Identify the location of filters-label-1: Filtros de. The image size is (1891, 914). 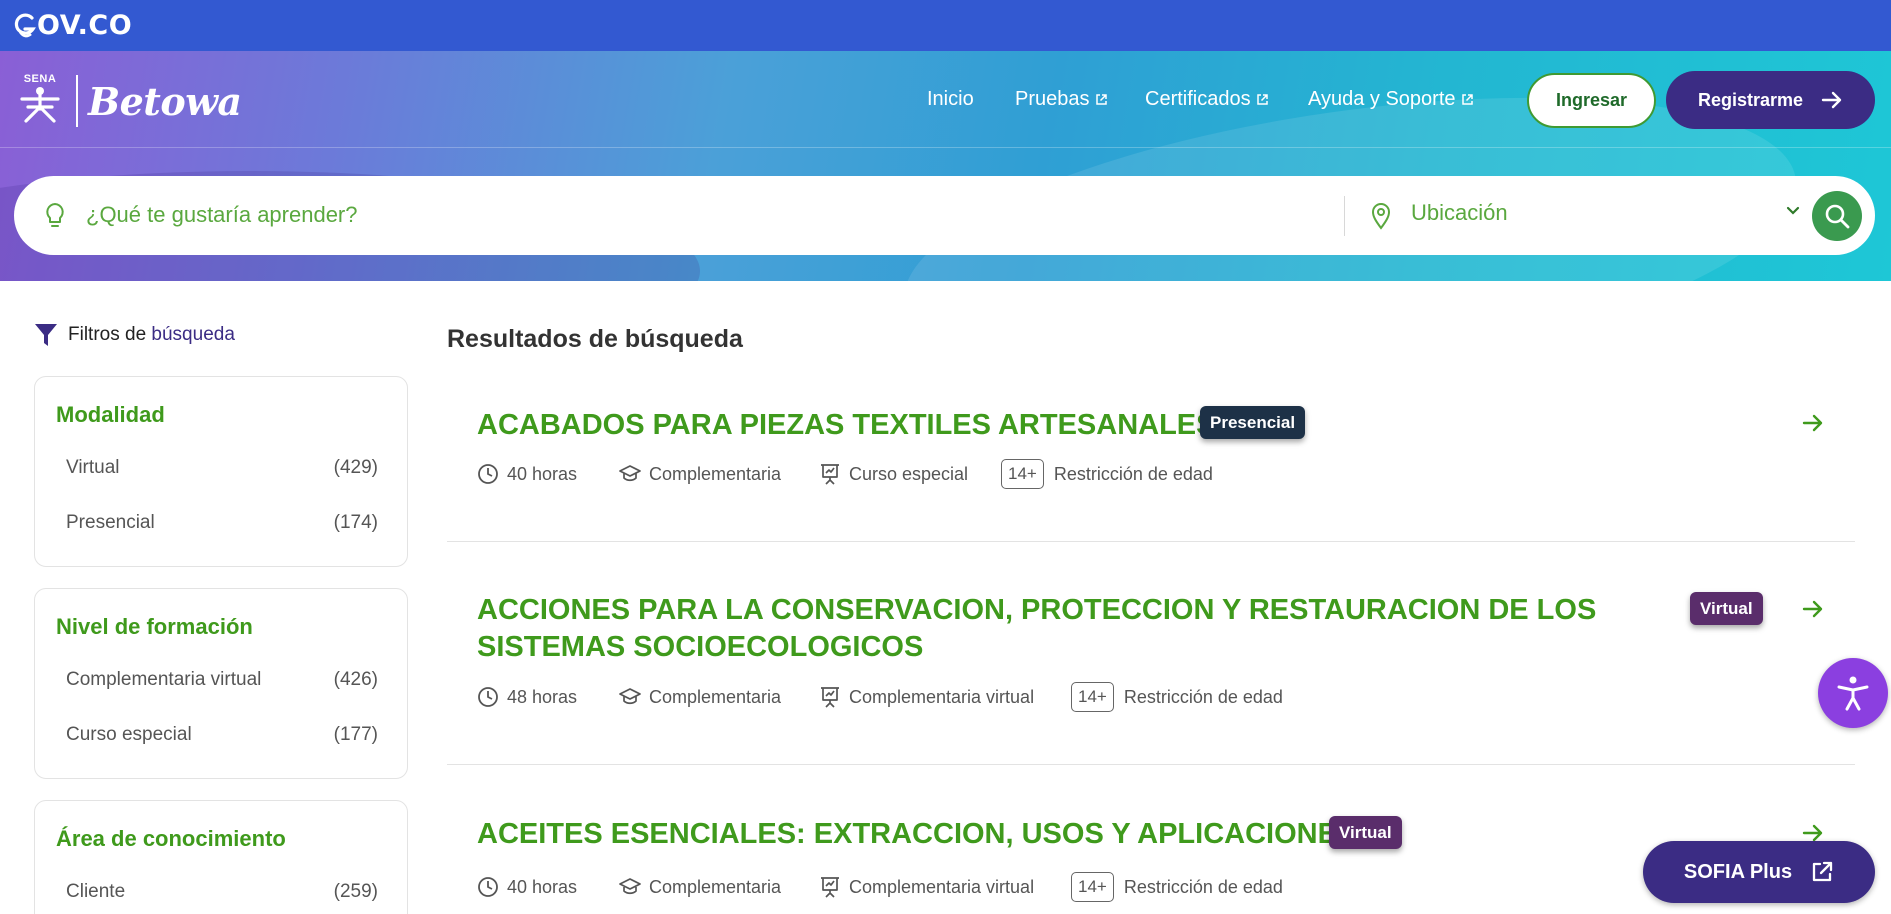
(107, 334).